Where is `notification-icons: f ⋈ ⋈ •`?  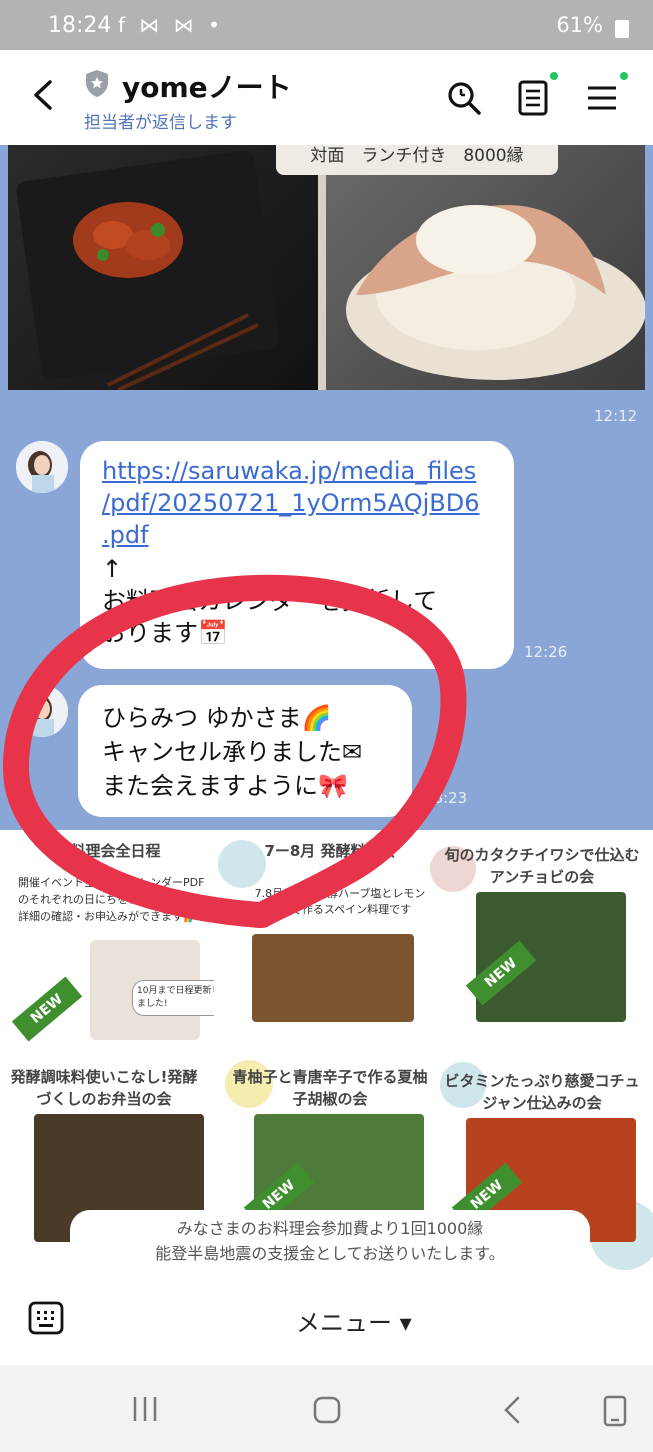 notification-icons: f ⋈ ⋈ • is located at coordinates (171, 25).